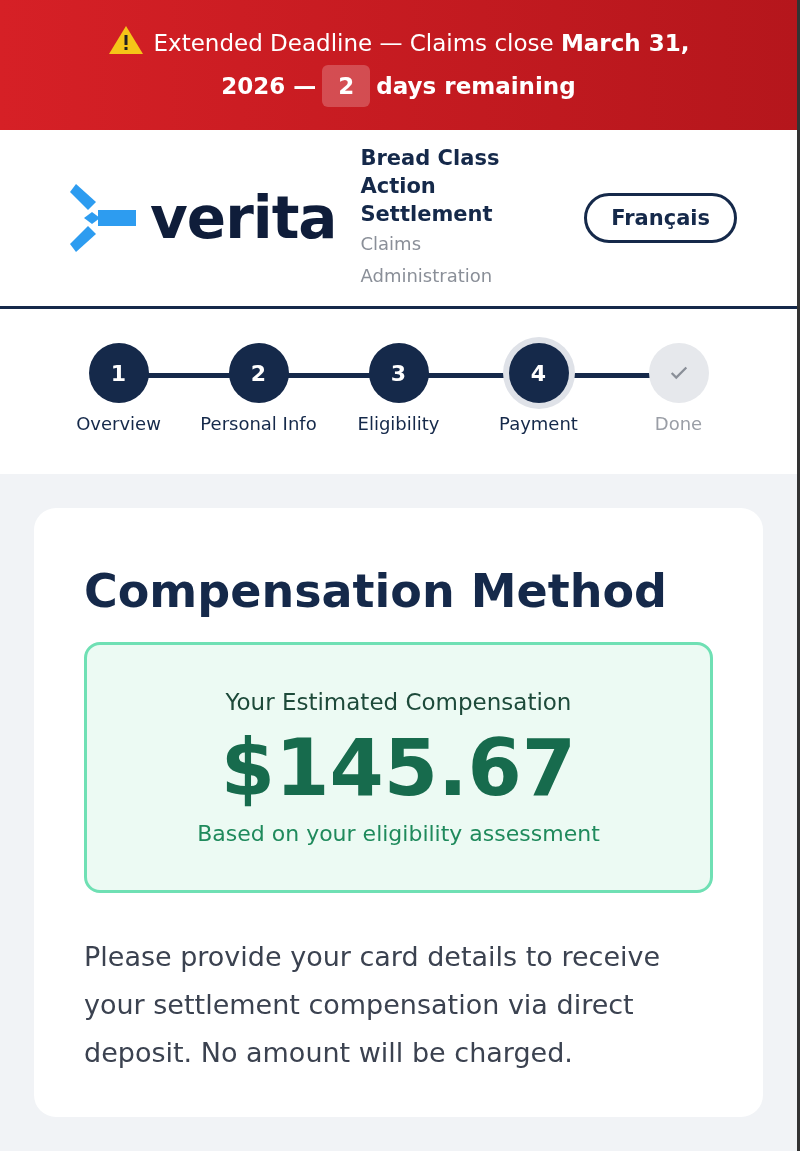 This screenshot has height=1151, width=800. What do you see at coordinates (118, 373) in the screenshot?
I see `step-circle: 1` at bounding box center [118, 373].